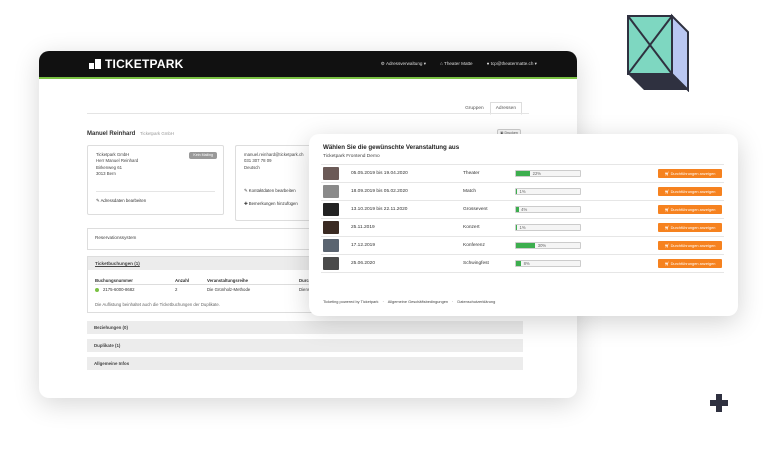  What do you see at coordinates (475, 209) in the screenshot?
I see `event-category: Grossevent` at bounding box center [475, 209].